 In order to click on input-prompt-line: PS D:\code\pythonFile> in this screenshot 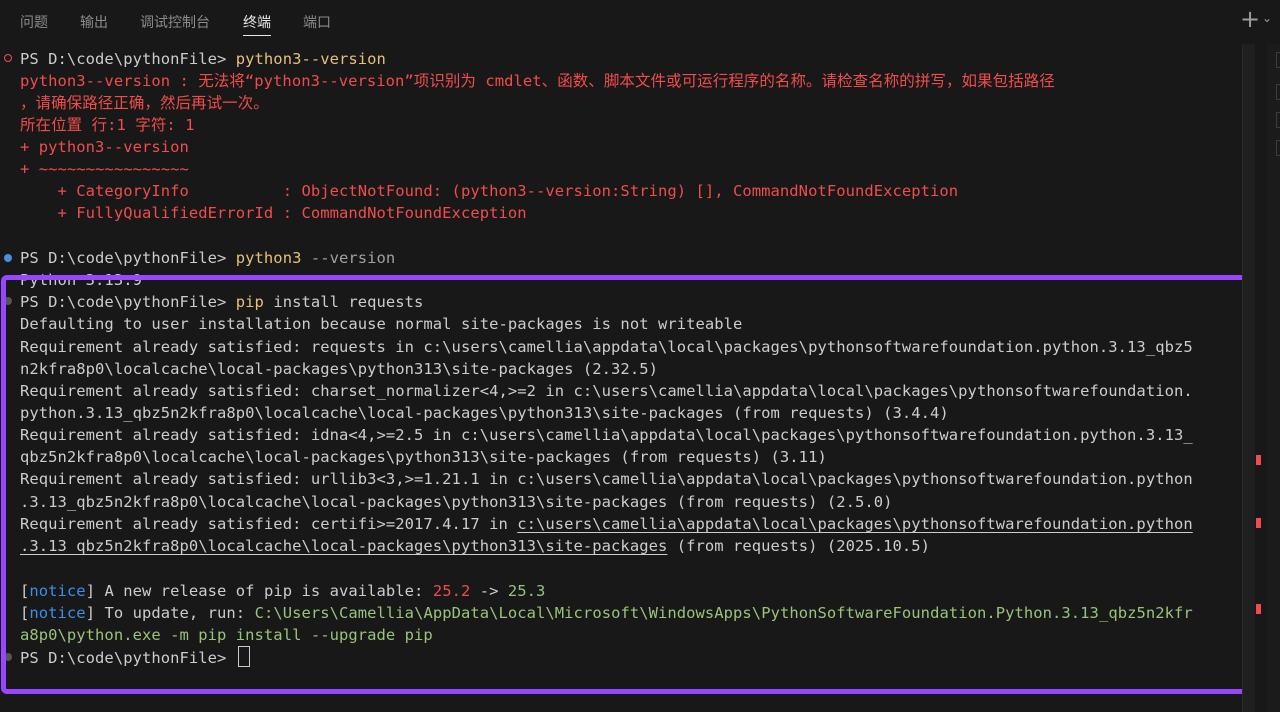, I will do `click(135, 657)`.